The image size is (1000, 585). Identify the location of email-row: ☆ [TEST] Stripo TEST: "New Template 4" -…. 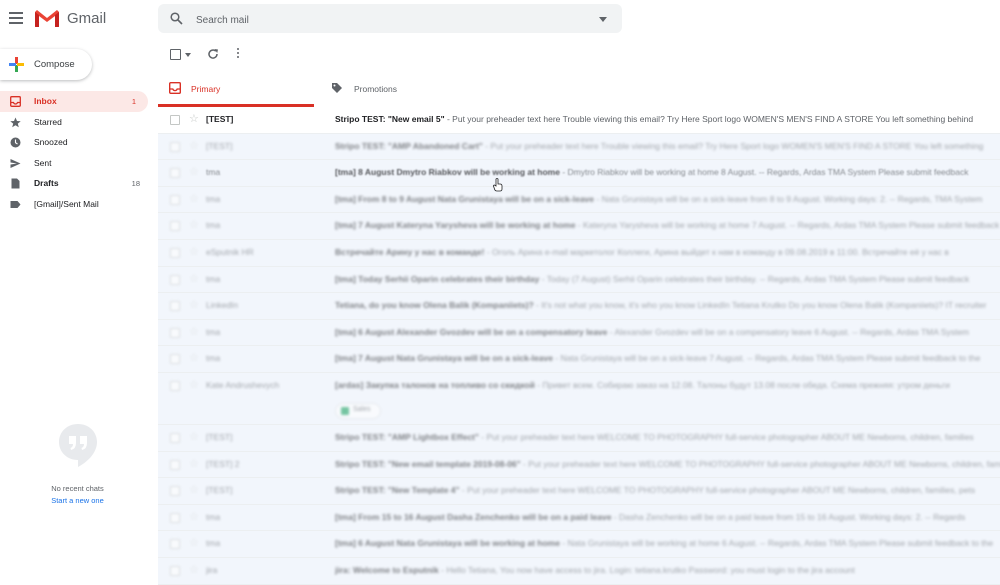
(579, 491).